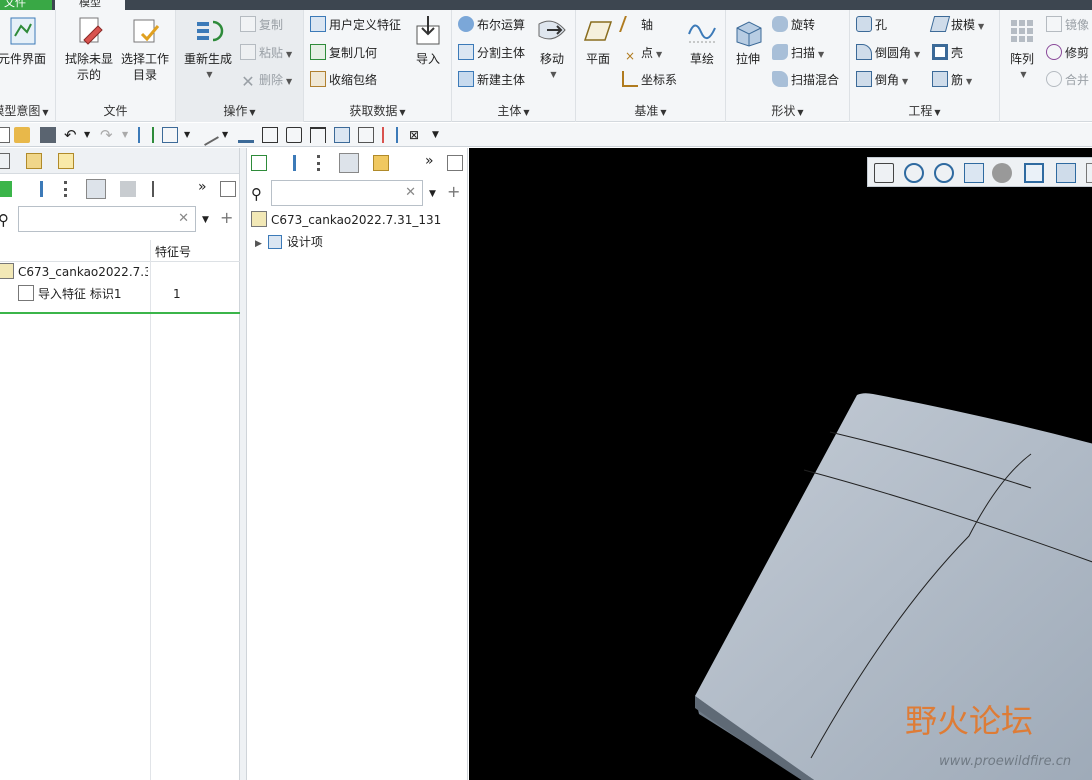 The width and height of the screenshot is (1092, 780). Describe the element at coordinates (146, 135) in the screenshot. I see `regenerate-quick-icon` at that location.